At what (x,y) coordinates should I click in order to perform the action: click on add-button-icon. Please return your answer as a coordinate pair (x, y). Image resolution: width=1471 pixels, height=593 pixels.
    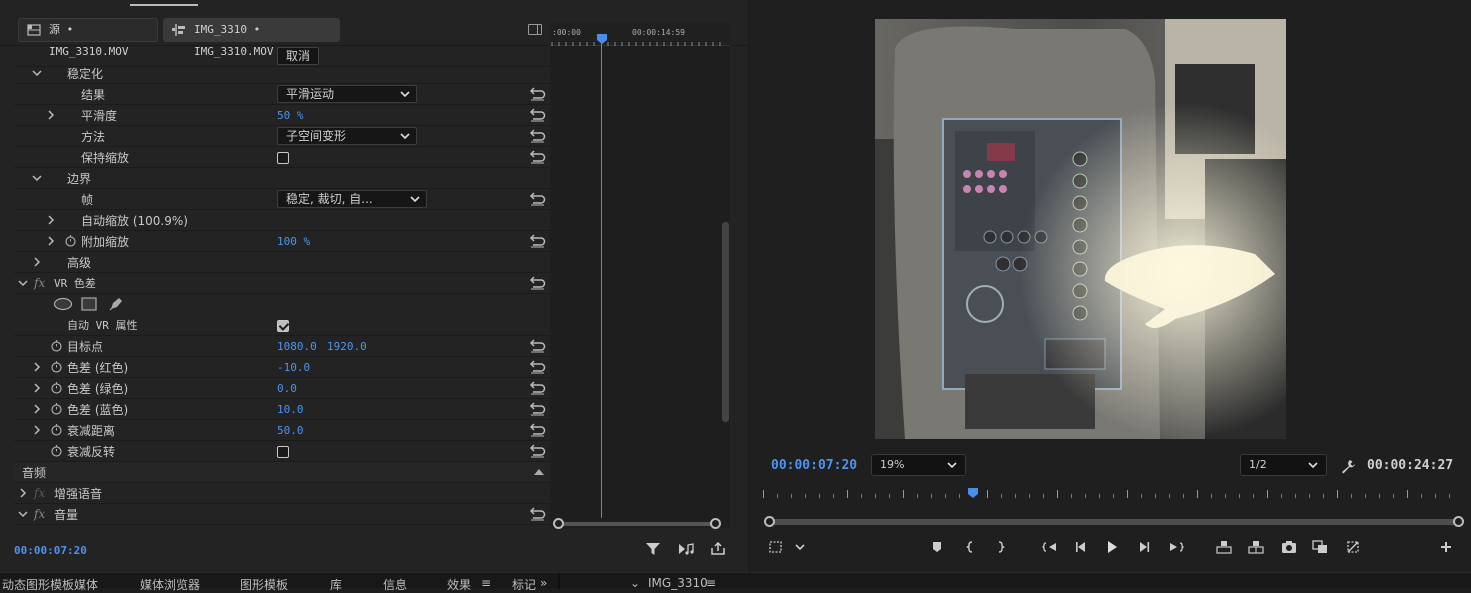
    Looking at the image, I should click on (1446, 547).